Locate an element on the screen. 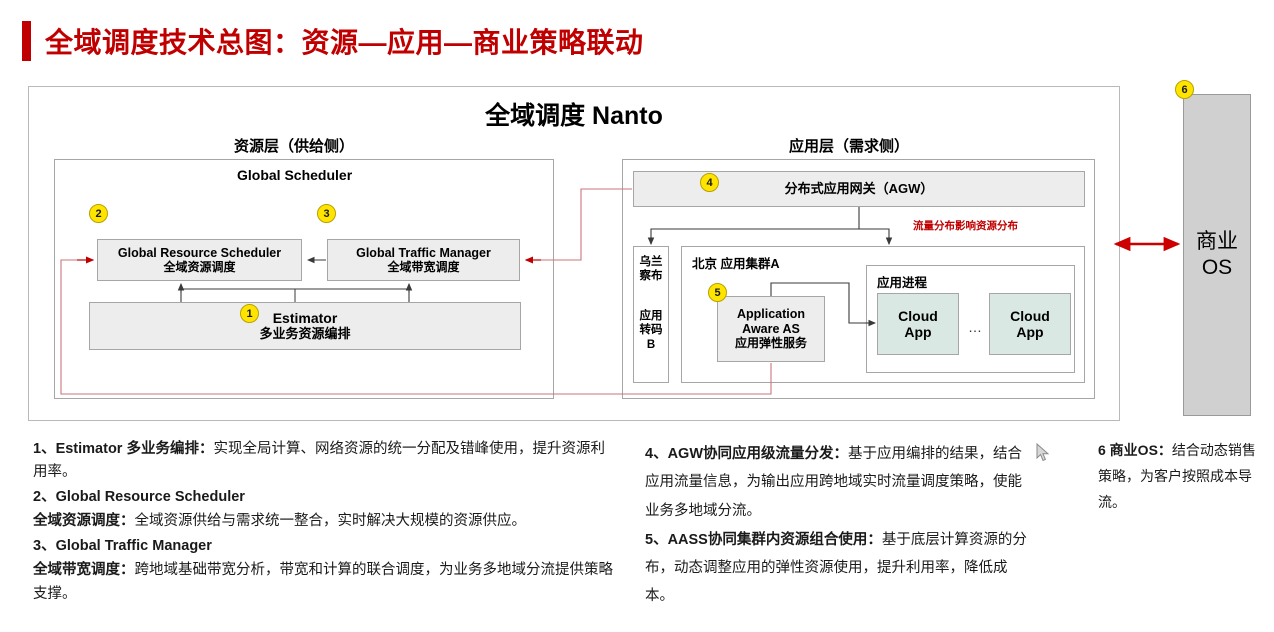 Image resolution: width=1274 pixels, height=632 pixels. badge-2: 2 is located at coordinates (98, 213).